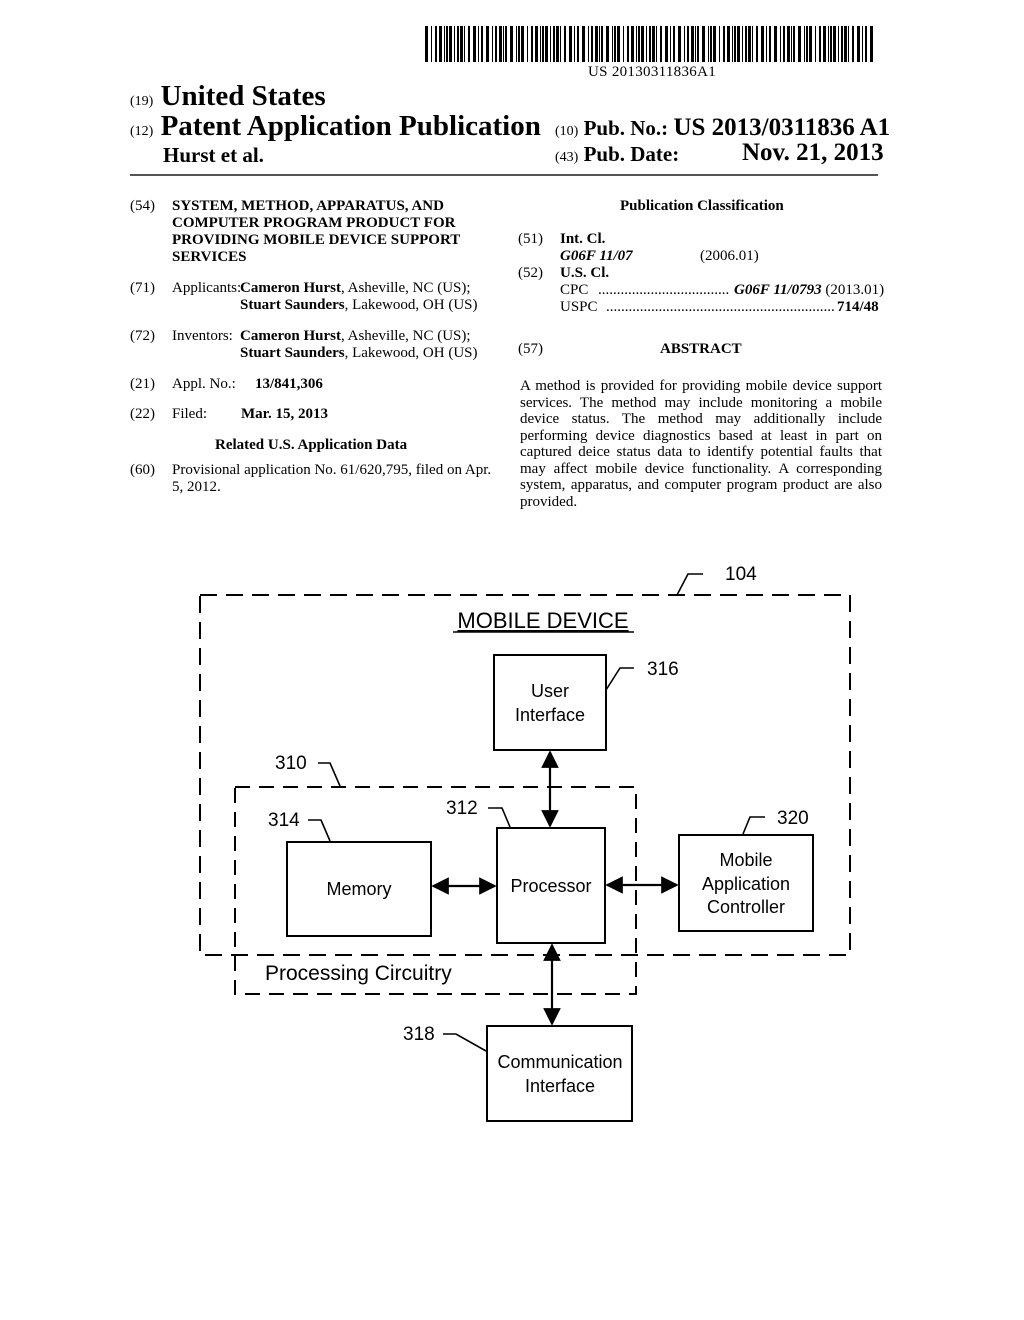 The height and width of the screenshot is (1320, 1024). Describe the element at coordinates (585, 273) in the screenshot. I see `us-cl-label: U.S. Cl.` at that location.